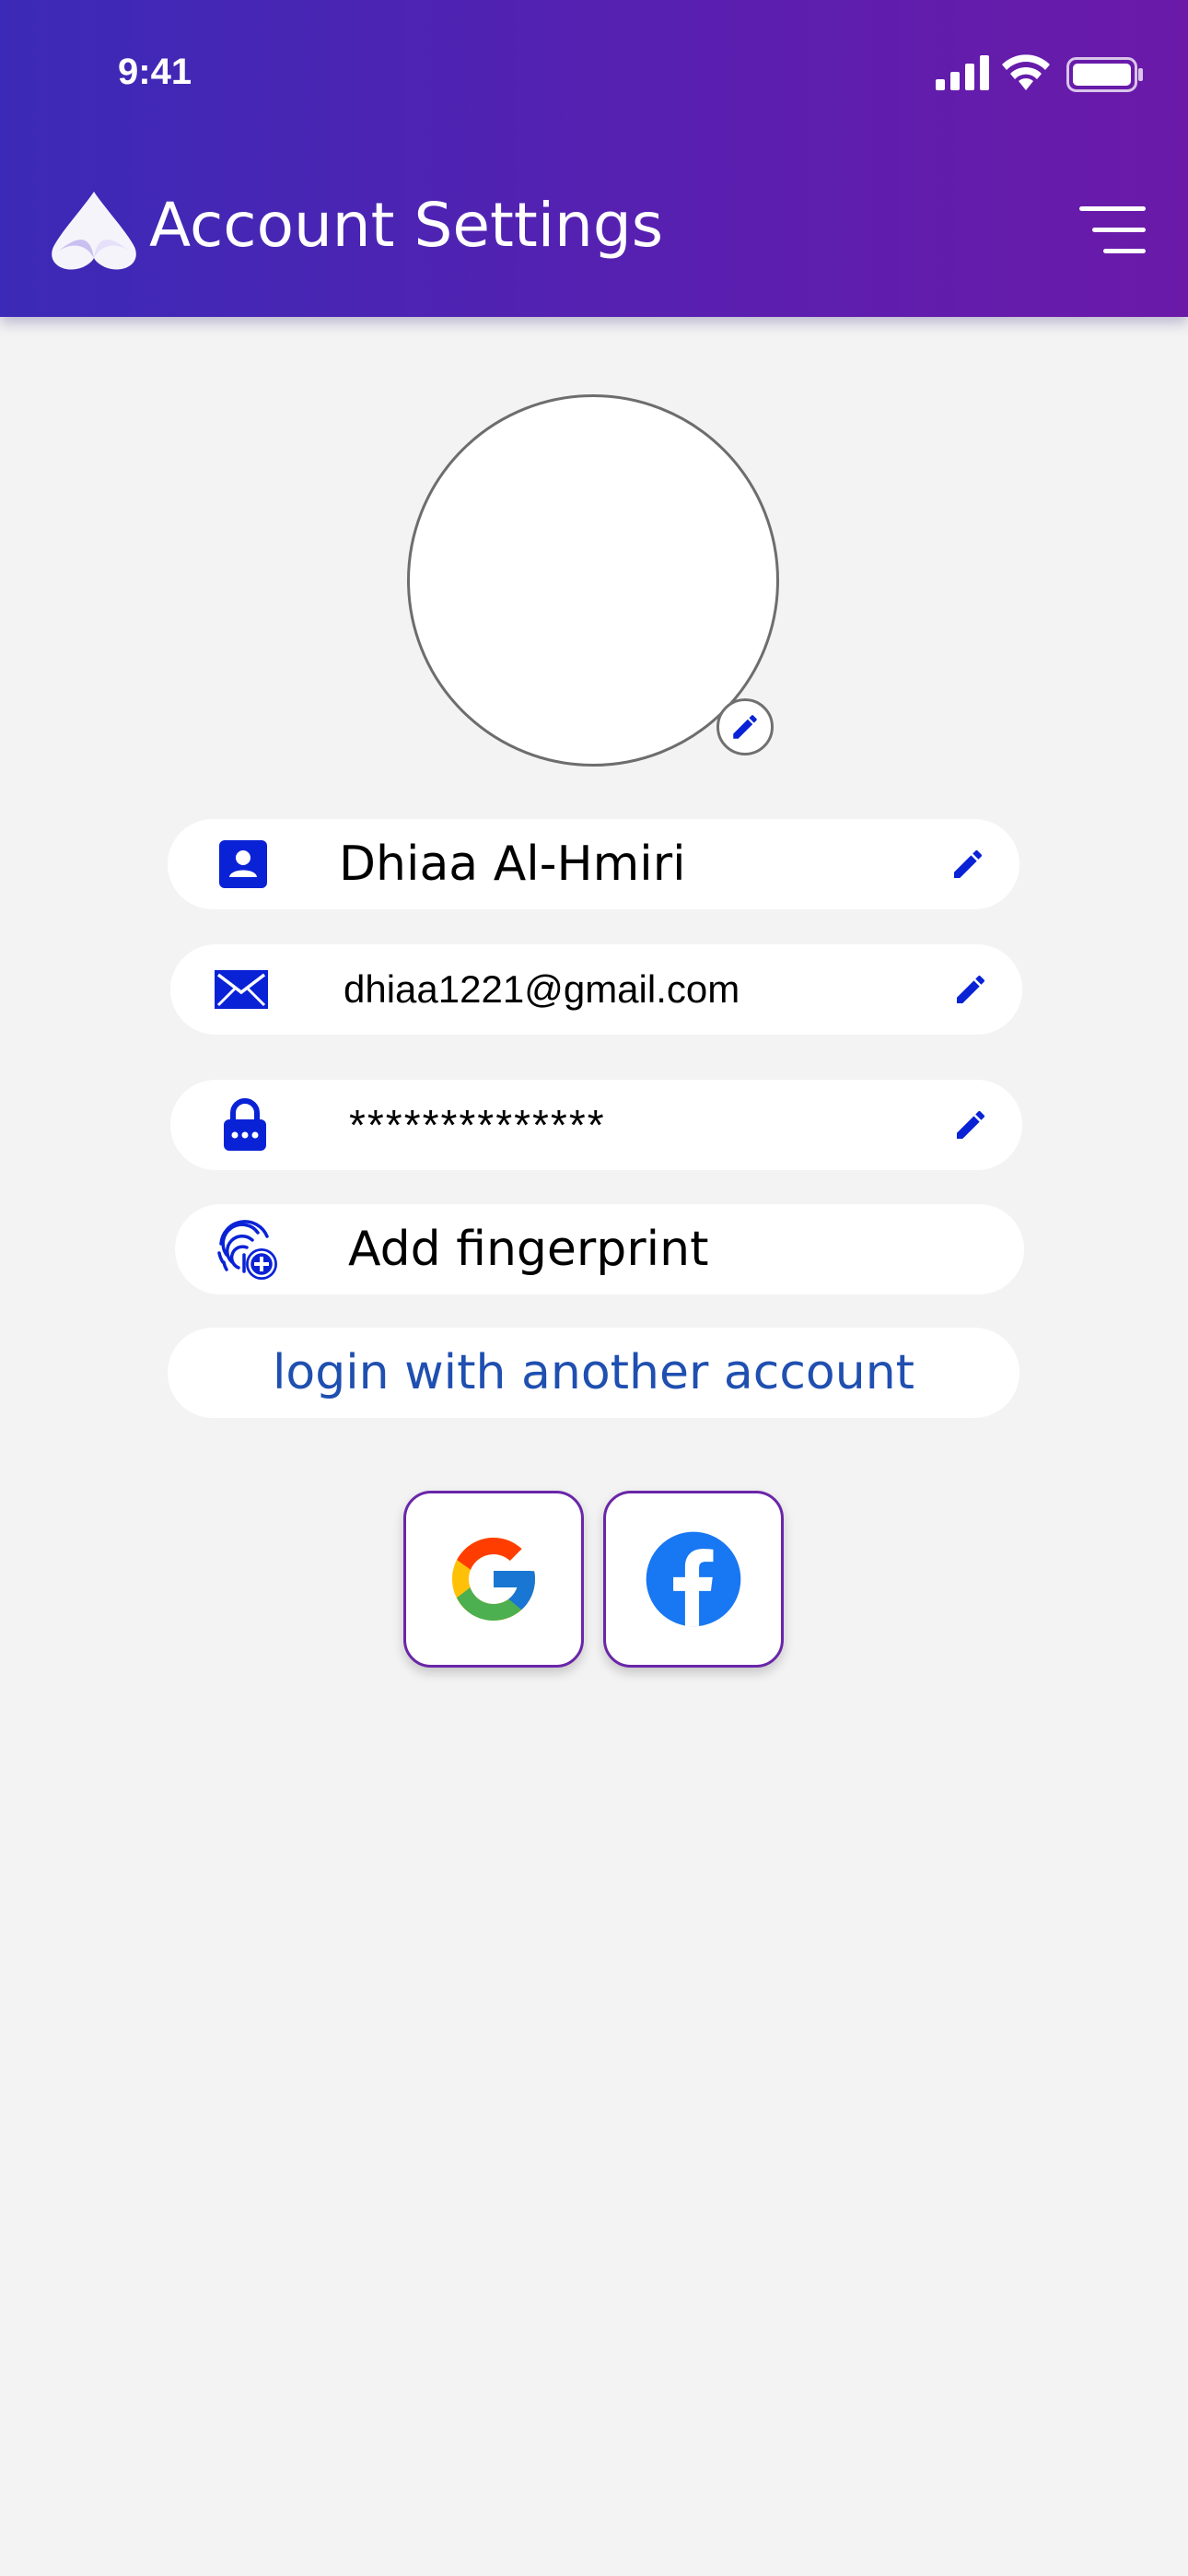 This screenshot has width=1188, height=2576. I want to click on name-field: Dhiaa Al-Hmiri, so click(593, 864).